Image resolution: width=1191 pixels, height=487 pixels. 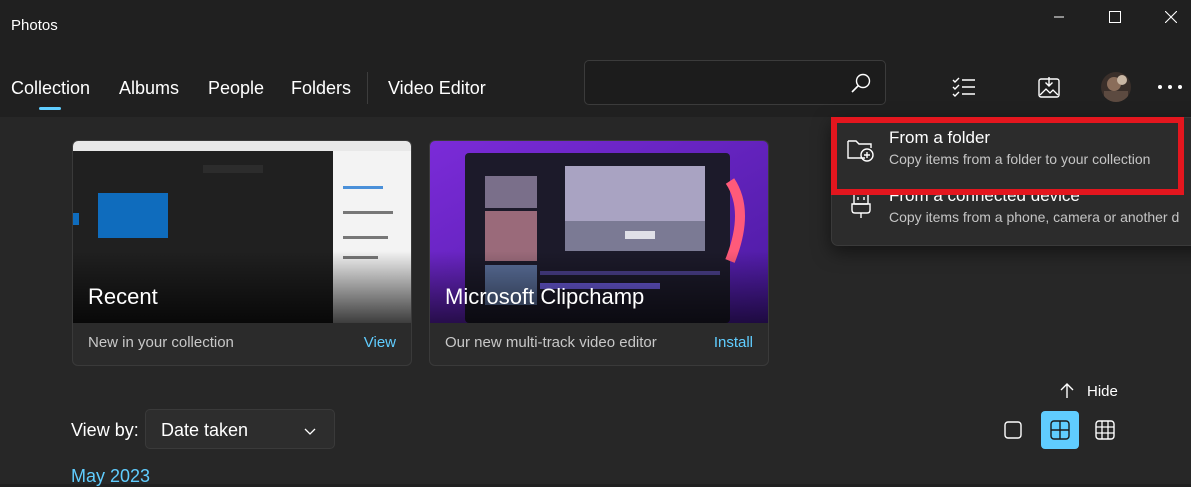 I want to click on active-tab-indicator, so click(x=50, y=108).